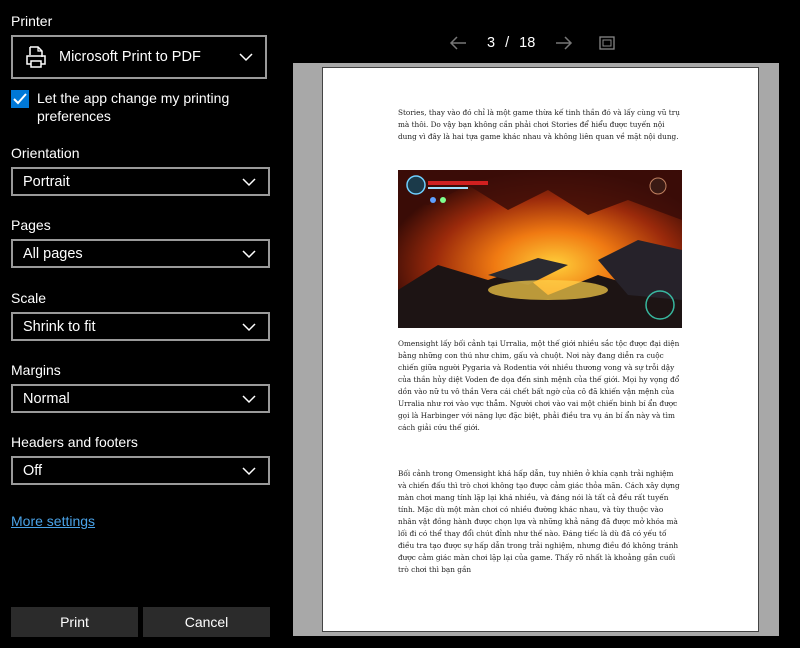  I want to click on margins-select: Normal, so click(140, 398).